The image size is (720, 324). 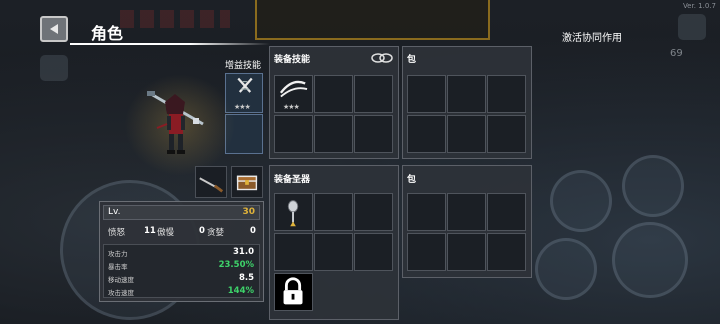 I want to click on back-arrow-icon, so click(x=54, y=29).